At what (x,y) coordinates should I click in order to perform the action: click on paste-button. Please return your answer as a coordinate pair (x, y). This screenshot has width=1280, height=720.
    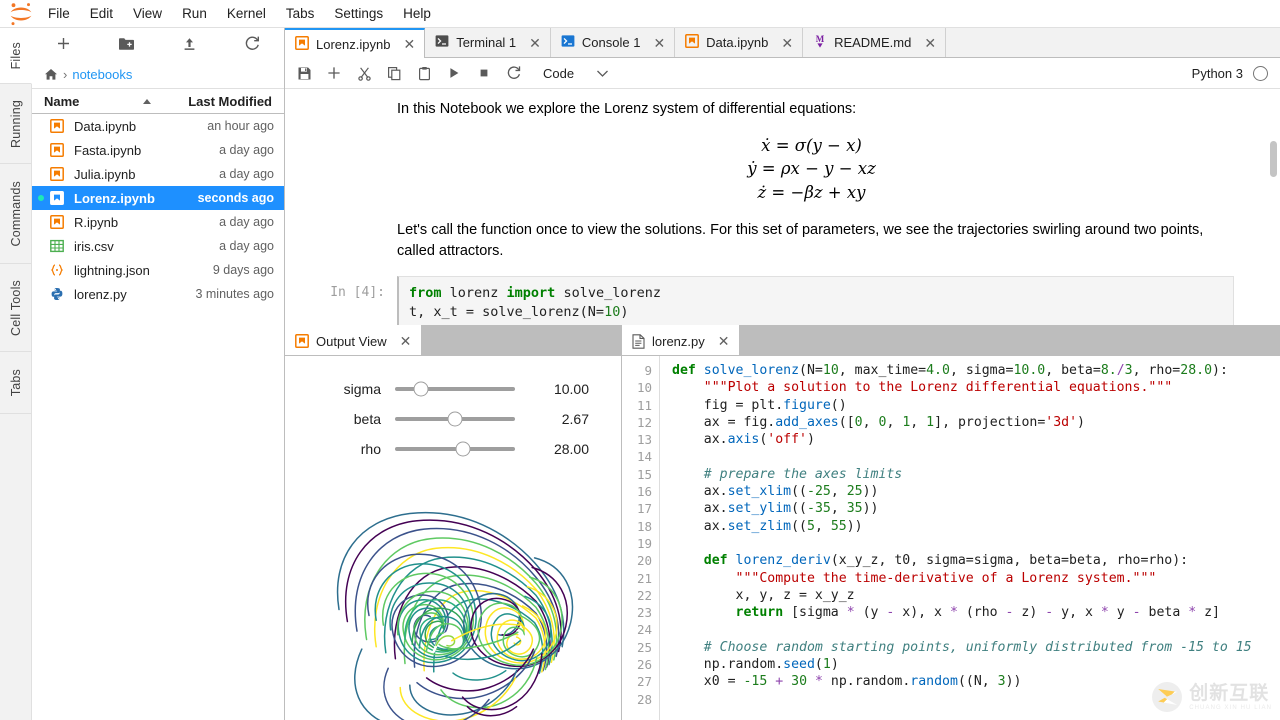
    Looking at the image, I should click on (424, 73).